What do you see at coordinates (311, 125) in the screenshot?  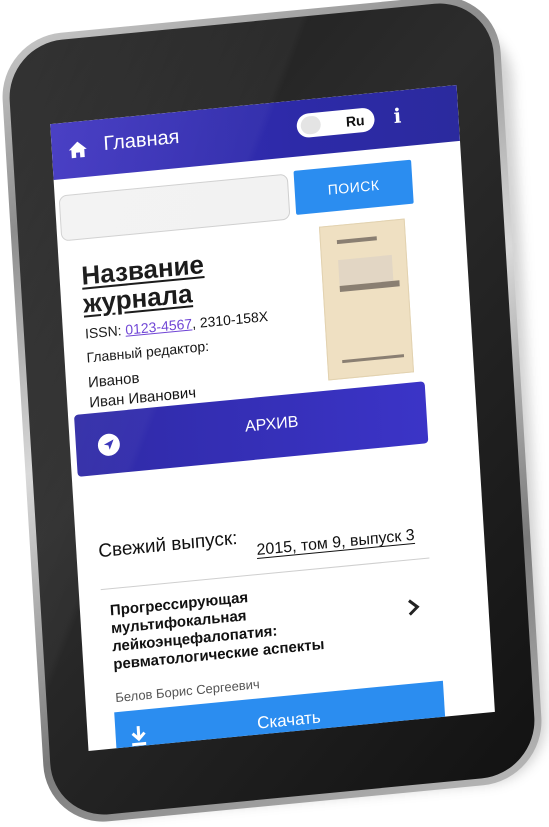 I see `toggle-knob` at bounding box center [311, 125].